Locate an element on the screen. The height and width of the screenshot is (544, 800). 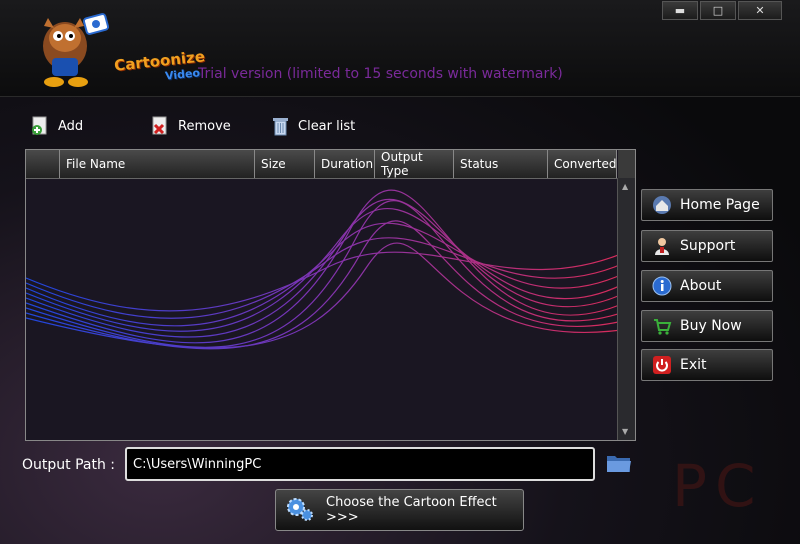
clear-list-button: Clear list is located at coordinates (312, 126).